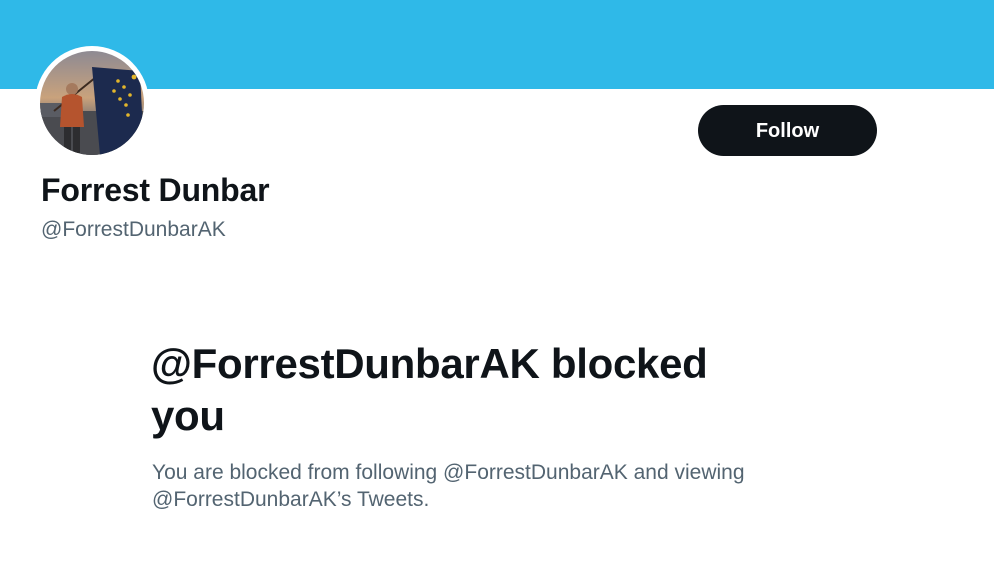 This screenshot has height=576, width=994. What do you see at coordinates (133, 229) in the screenshot?
I see `profile-handle: @ForrestDunbarAK` at bounding box center [133, 229].